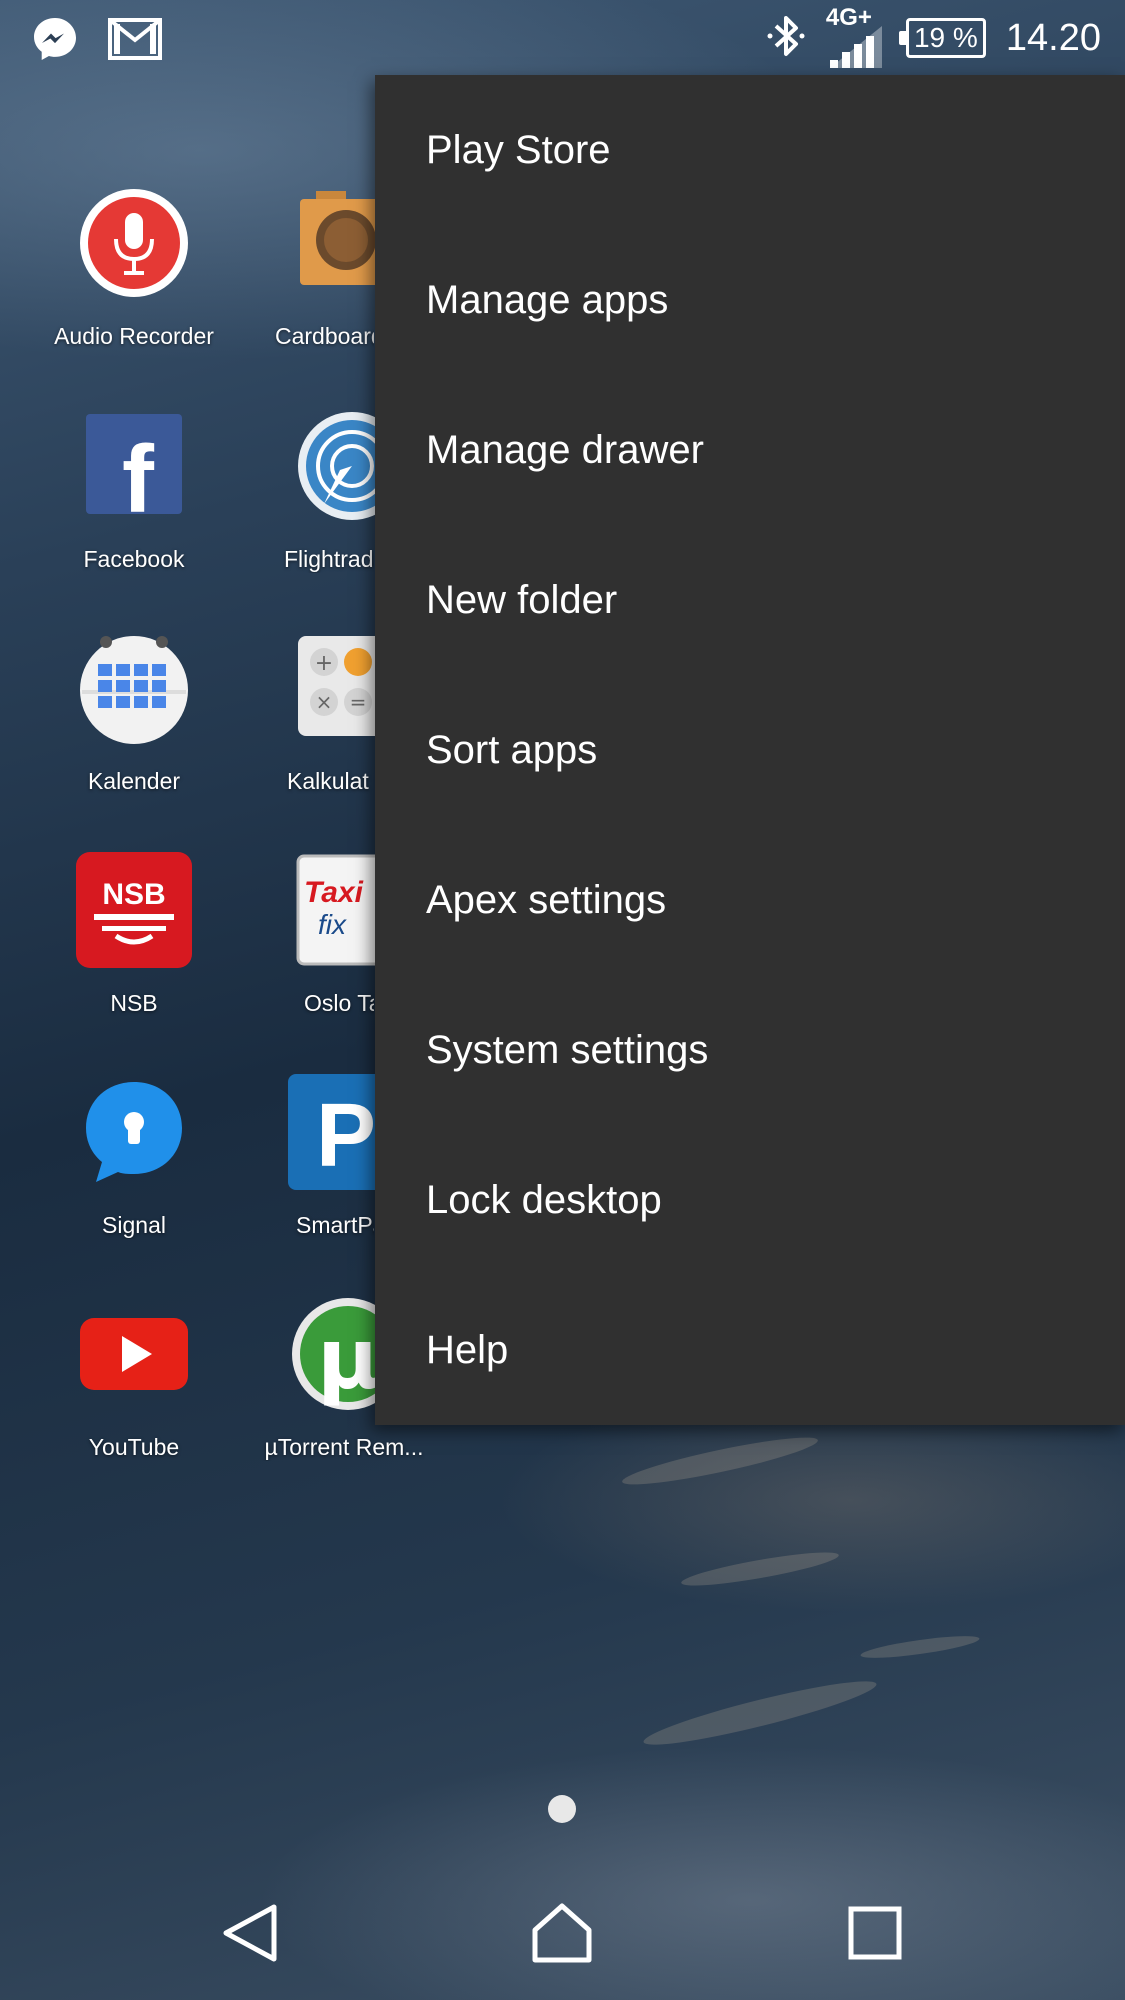  Describe the element at coordinates (335, 1225) in the screenshot. I see `app-label: SmartPa` at that location.